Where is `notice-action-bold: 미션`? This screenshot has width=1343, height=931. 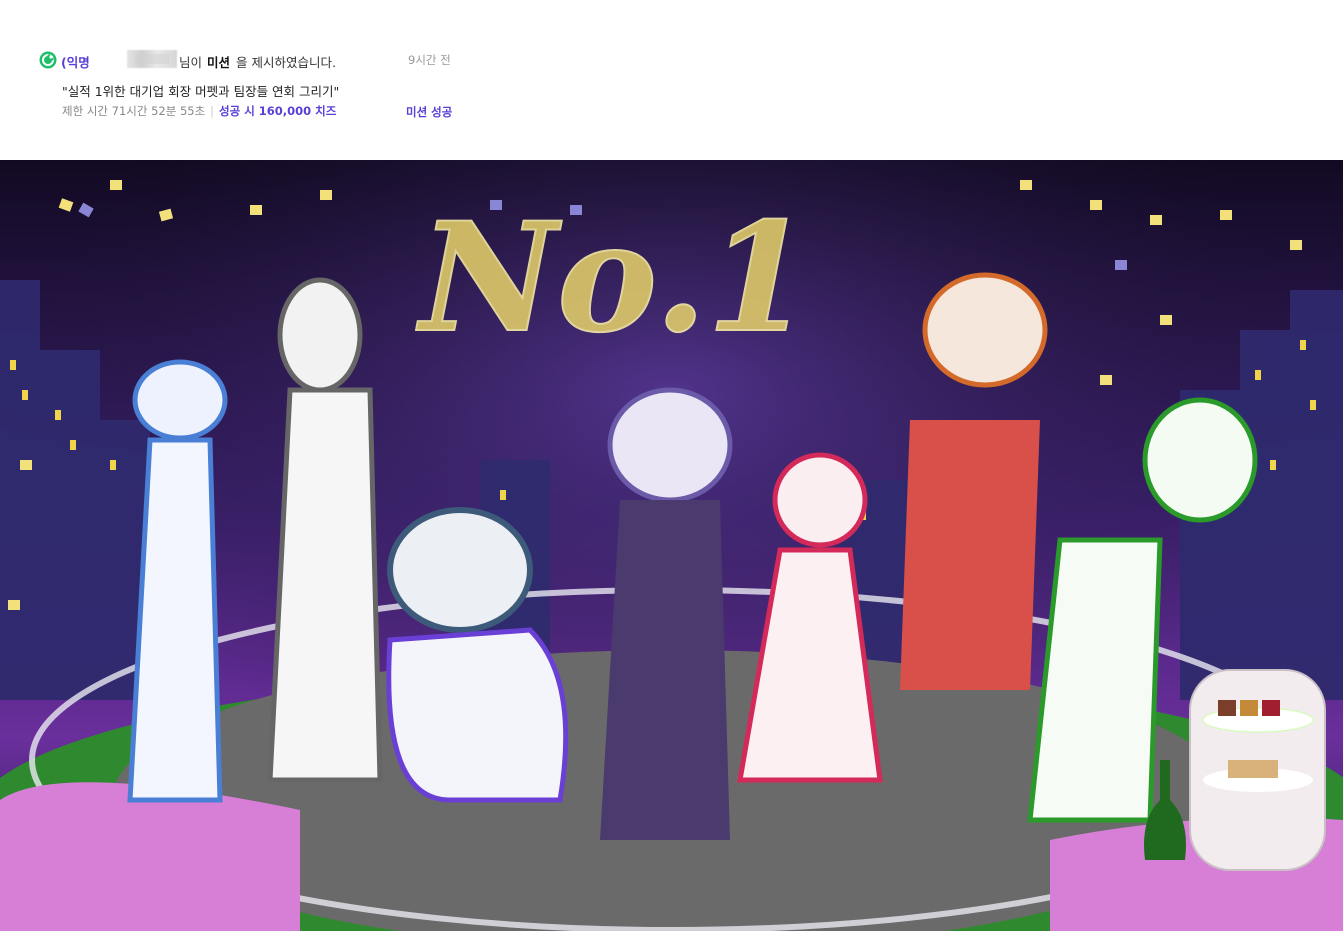 notice-action-bold: 미션 is located at coordinates (219, 62).